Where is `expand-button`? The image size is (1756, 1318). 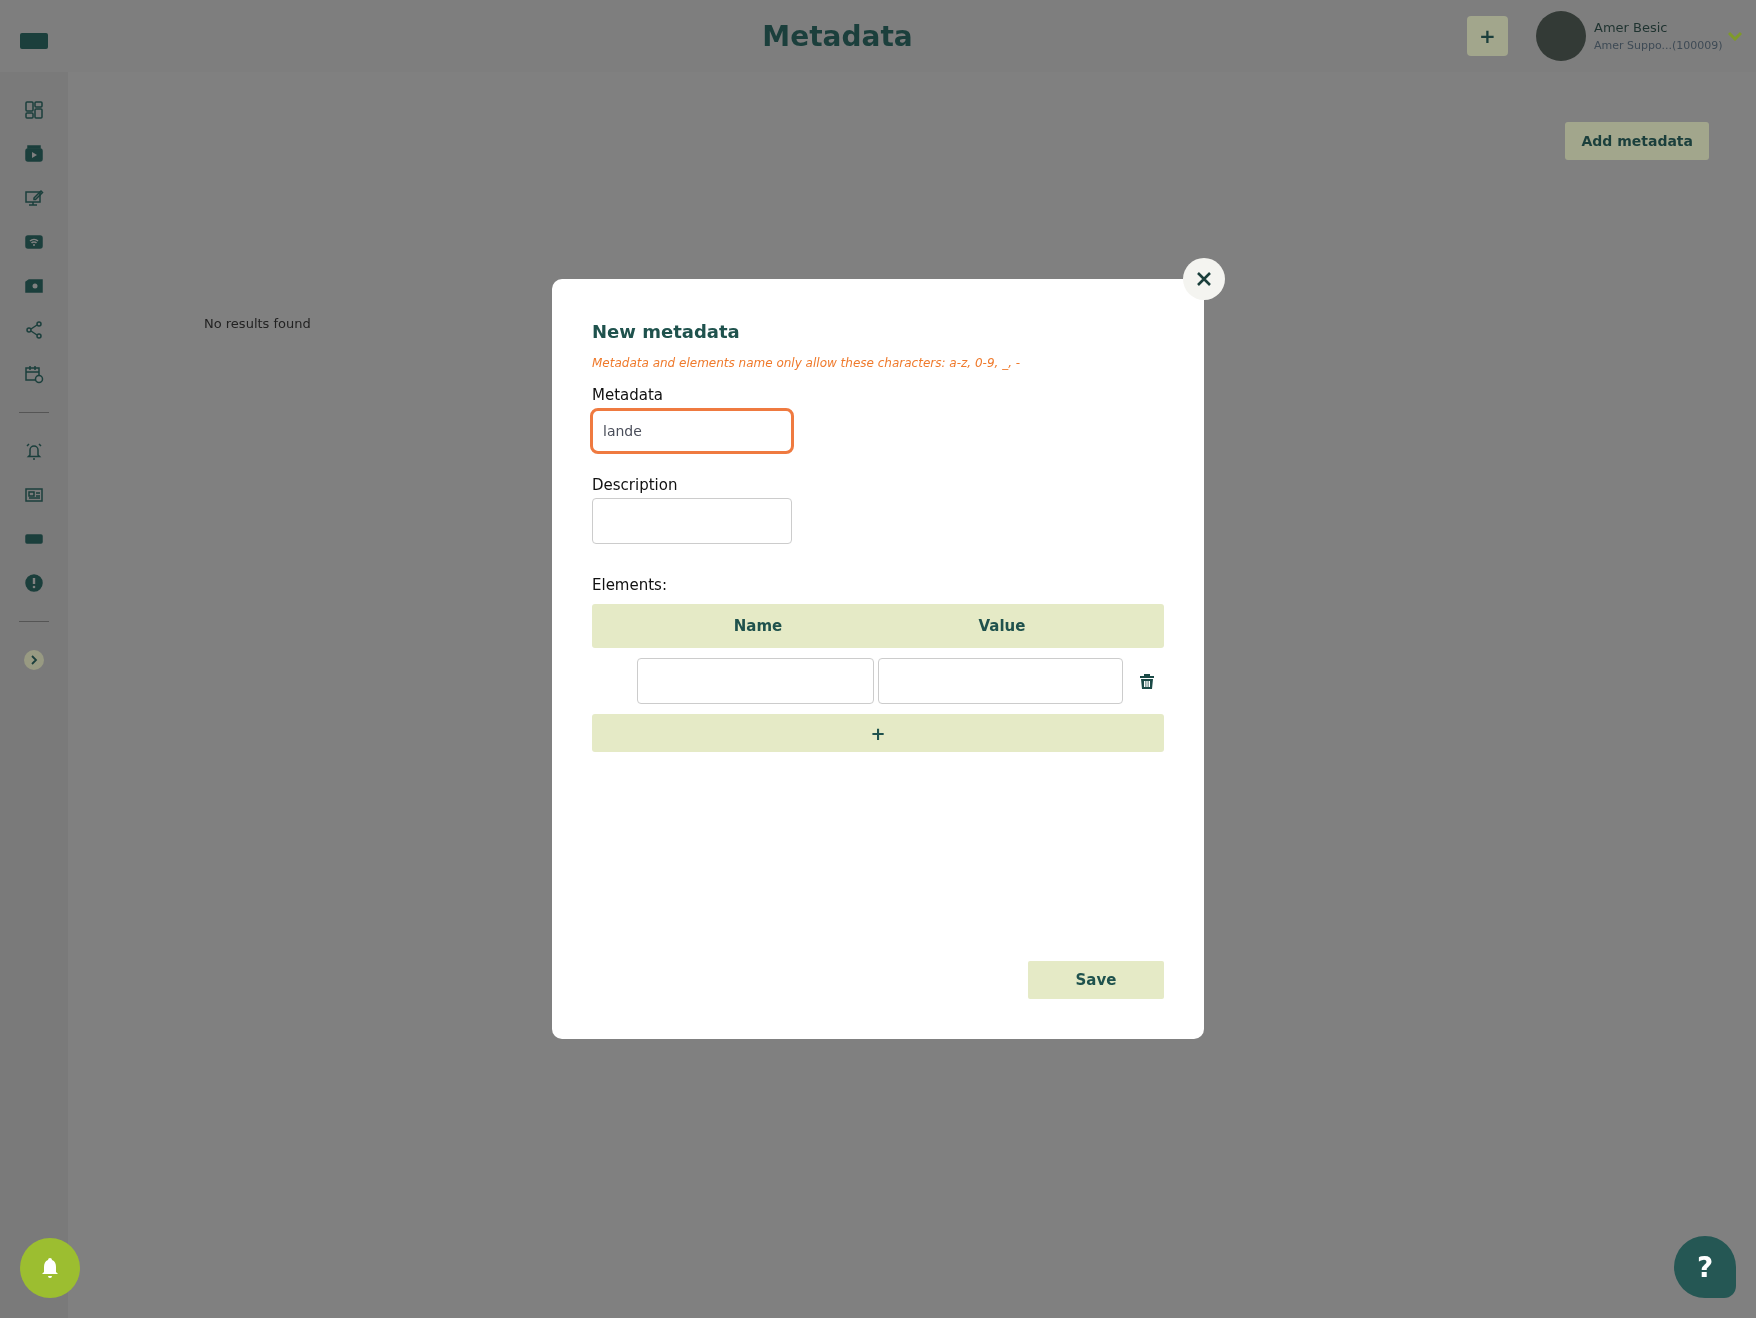
expand-button is located at coordinates (34, 660).